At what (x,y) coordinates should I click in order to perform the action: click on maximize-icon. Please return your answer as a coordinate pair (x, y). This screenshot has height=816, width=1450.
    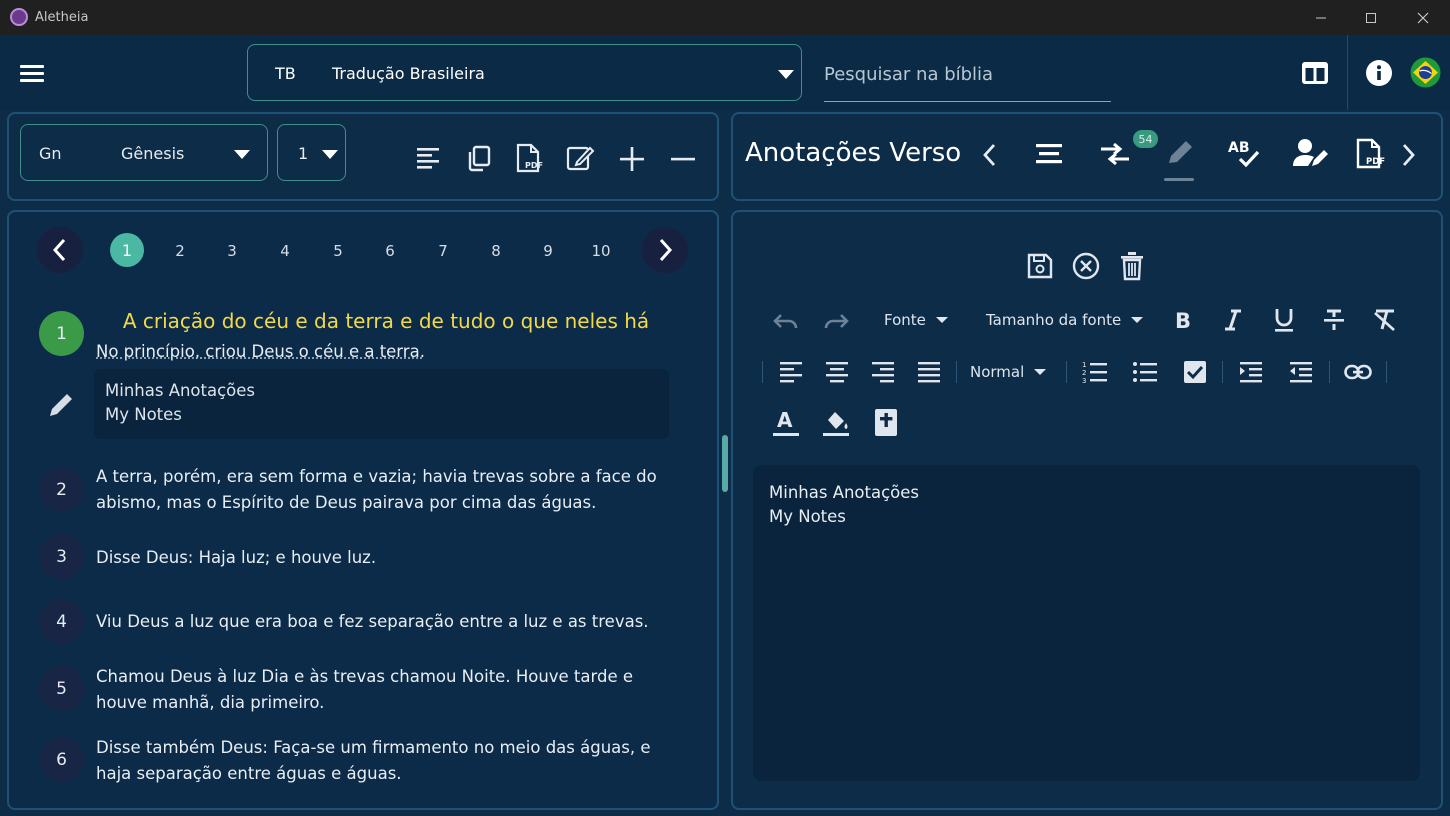
    Looking at the image, I should click on (1371, 17).